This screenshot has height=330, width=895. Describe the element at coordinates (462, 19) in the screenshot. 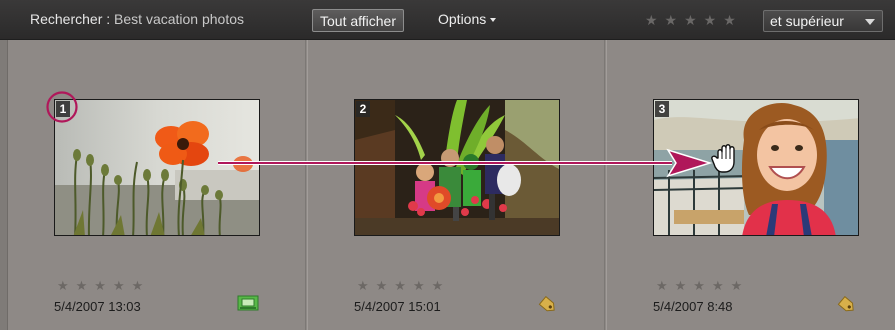

I see `options-label: Options` at that location.